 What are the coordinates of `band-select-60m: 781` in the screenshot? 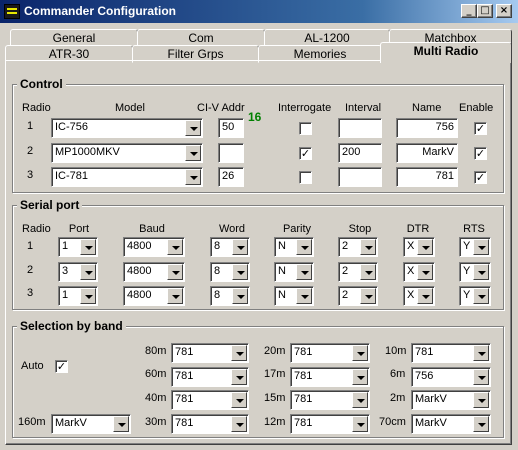 It's located at (210, 377).